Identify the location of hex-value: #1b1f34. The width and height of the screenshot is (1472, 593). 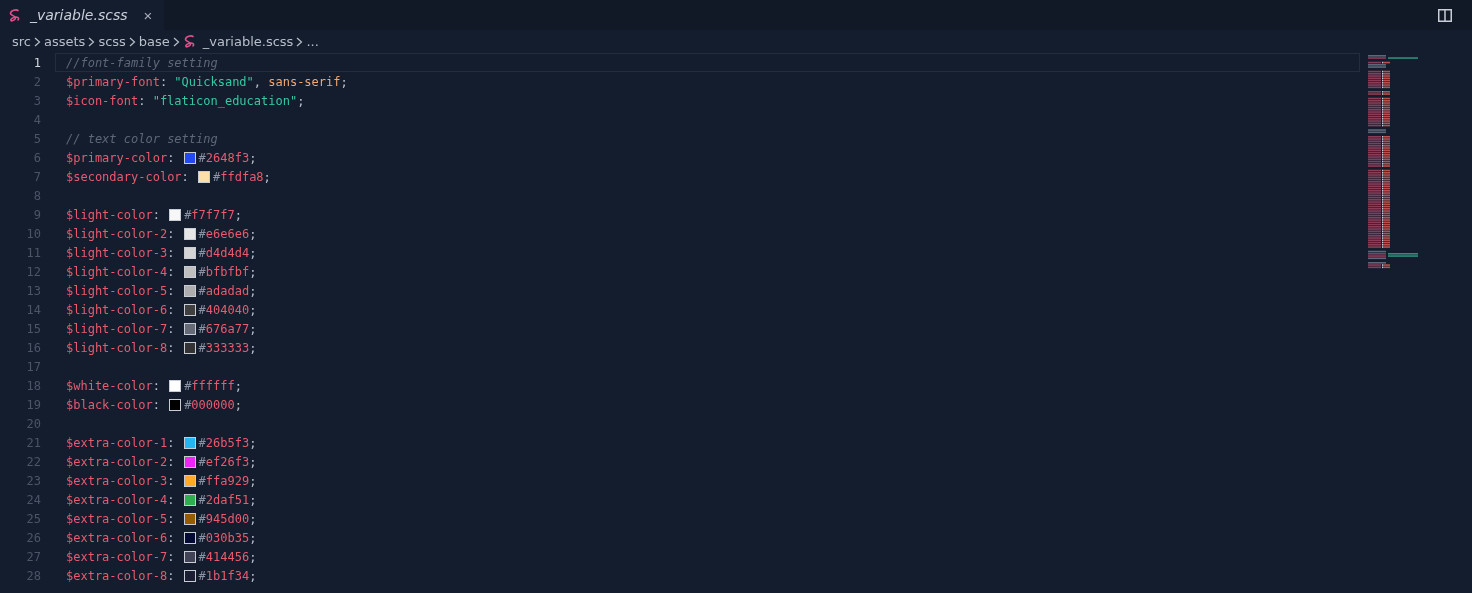
(224, 575).